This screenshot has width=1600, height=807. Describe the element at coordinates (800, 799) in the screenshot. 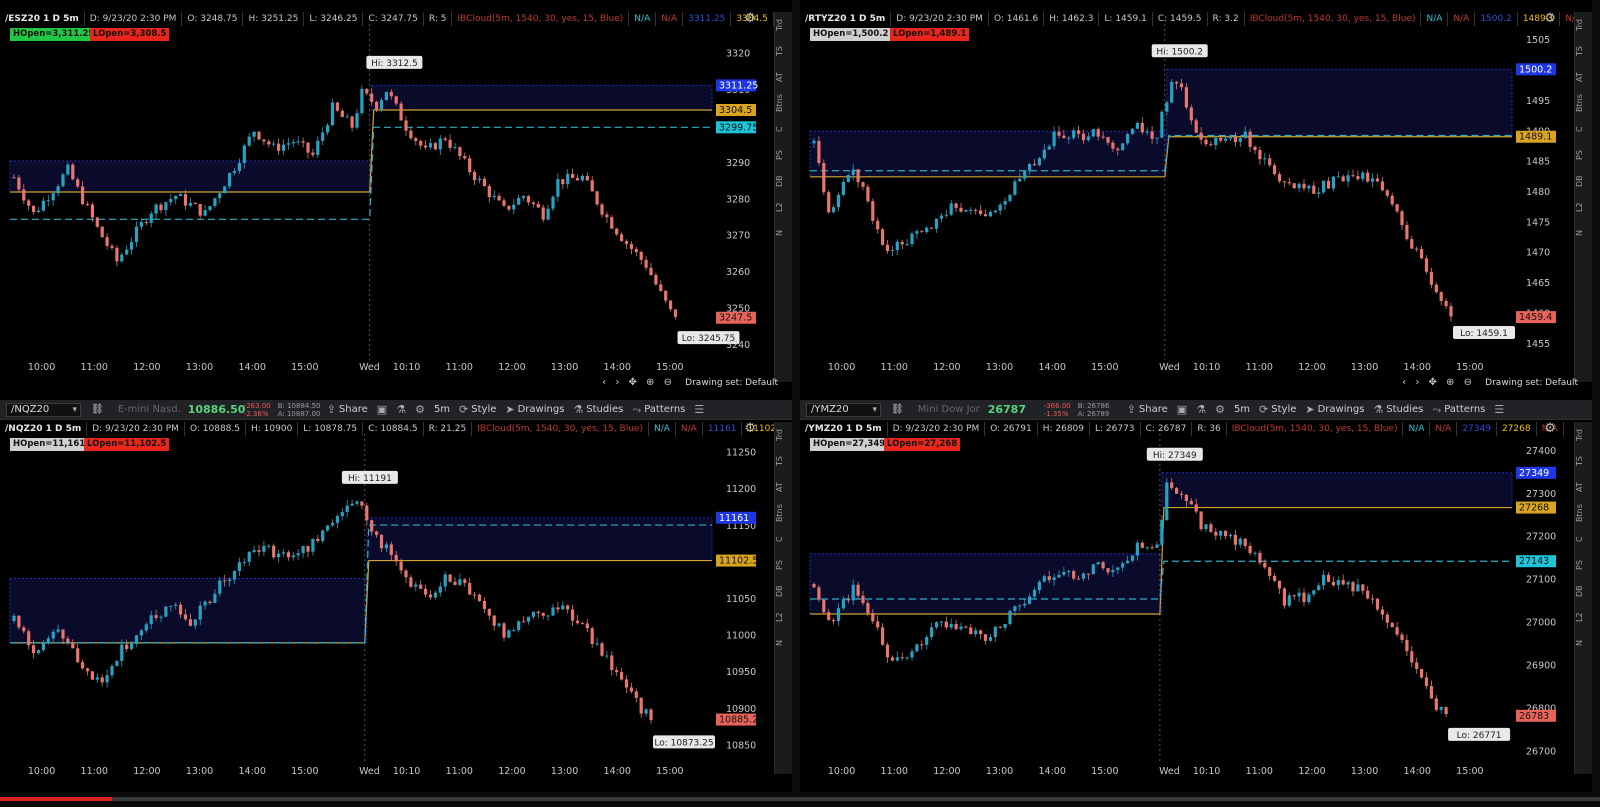

I see `video-progress-bar` at that location.